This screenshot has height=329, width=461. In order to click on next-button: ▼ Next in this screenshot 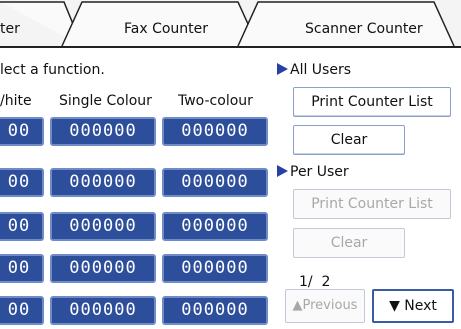, I will do `click(413, 306)`.